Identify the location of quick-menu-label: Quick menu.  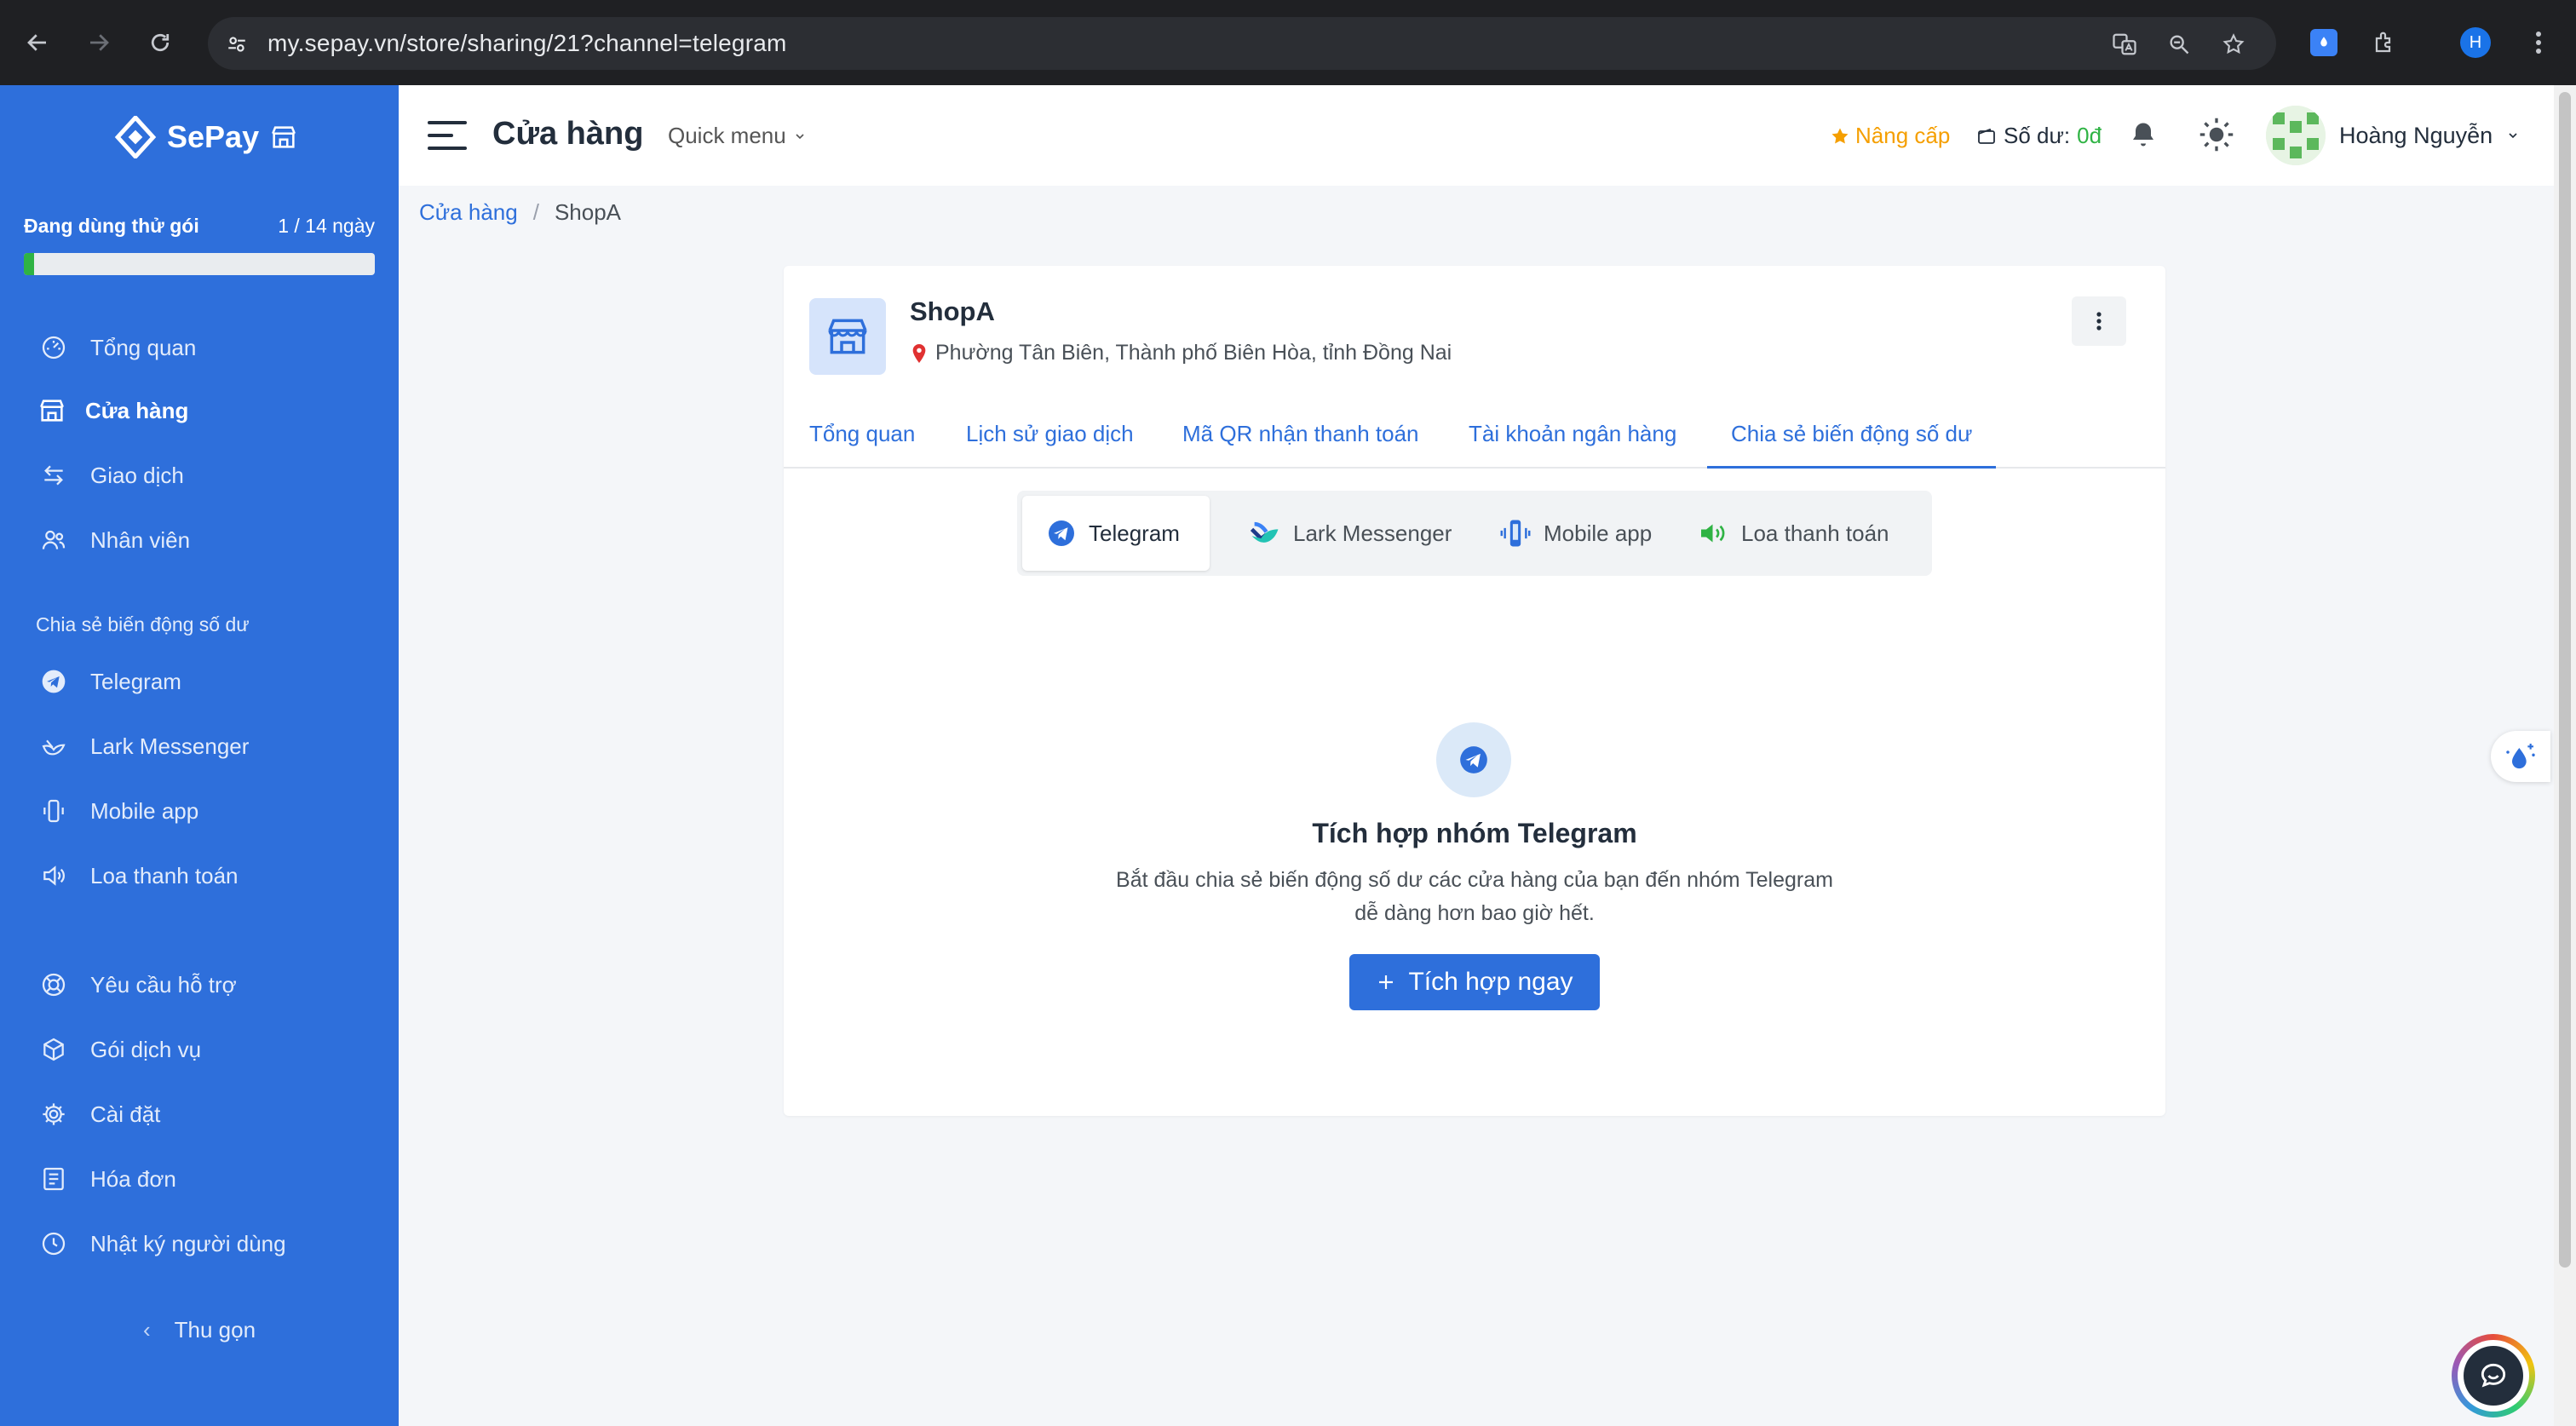
(727, 136).